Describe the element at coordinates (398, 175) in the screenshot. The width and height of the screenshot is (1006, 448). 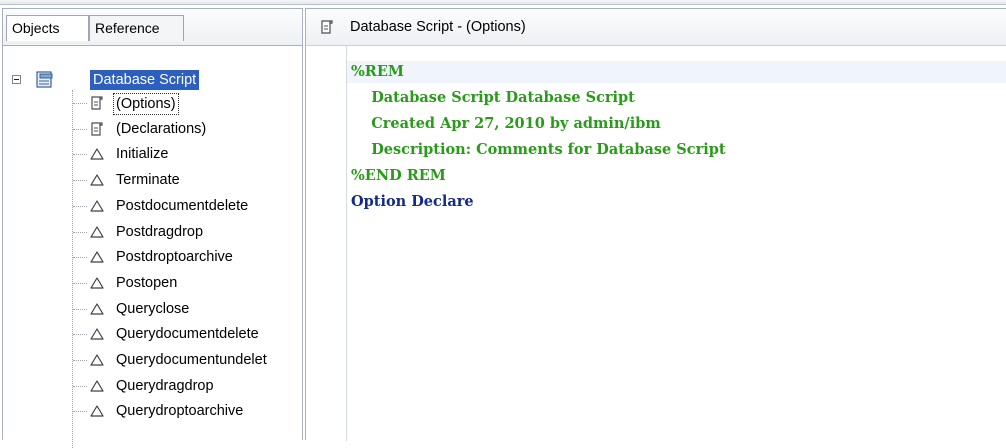
I see `code-line: %END REM` at that location.